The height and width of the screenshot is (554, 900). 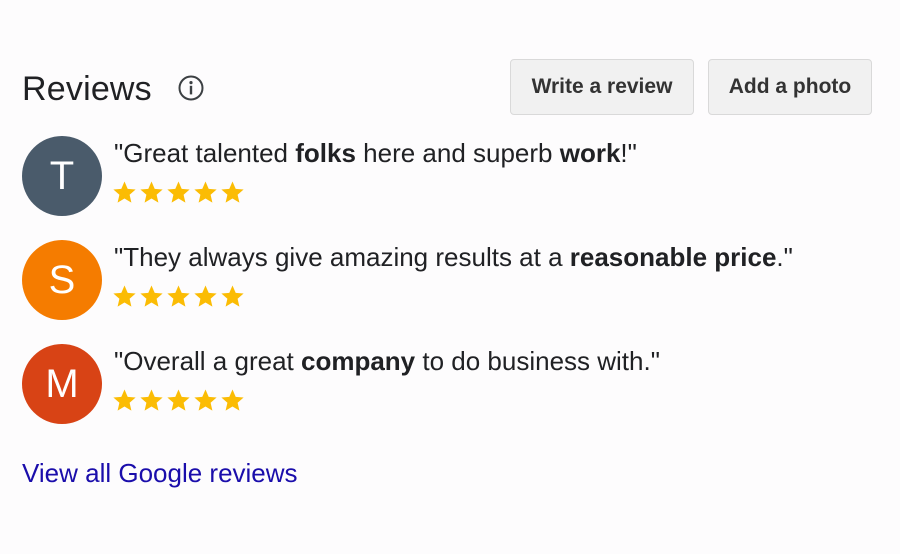 What do you see at coordinates (205, 153) in the screenshot?
I see `review-text-segment: "Great talented` at bounding box center [205, 153].